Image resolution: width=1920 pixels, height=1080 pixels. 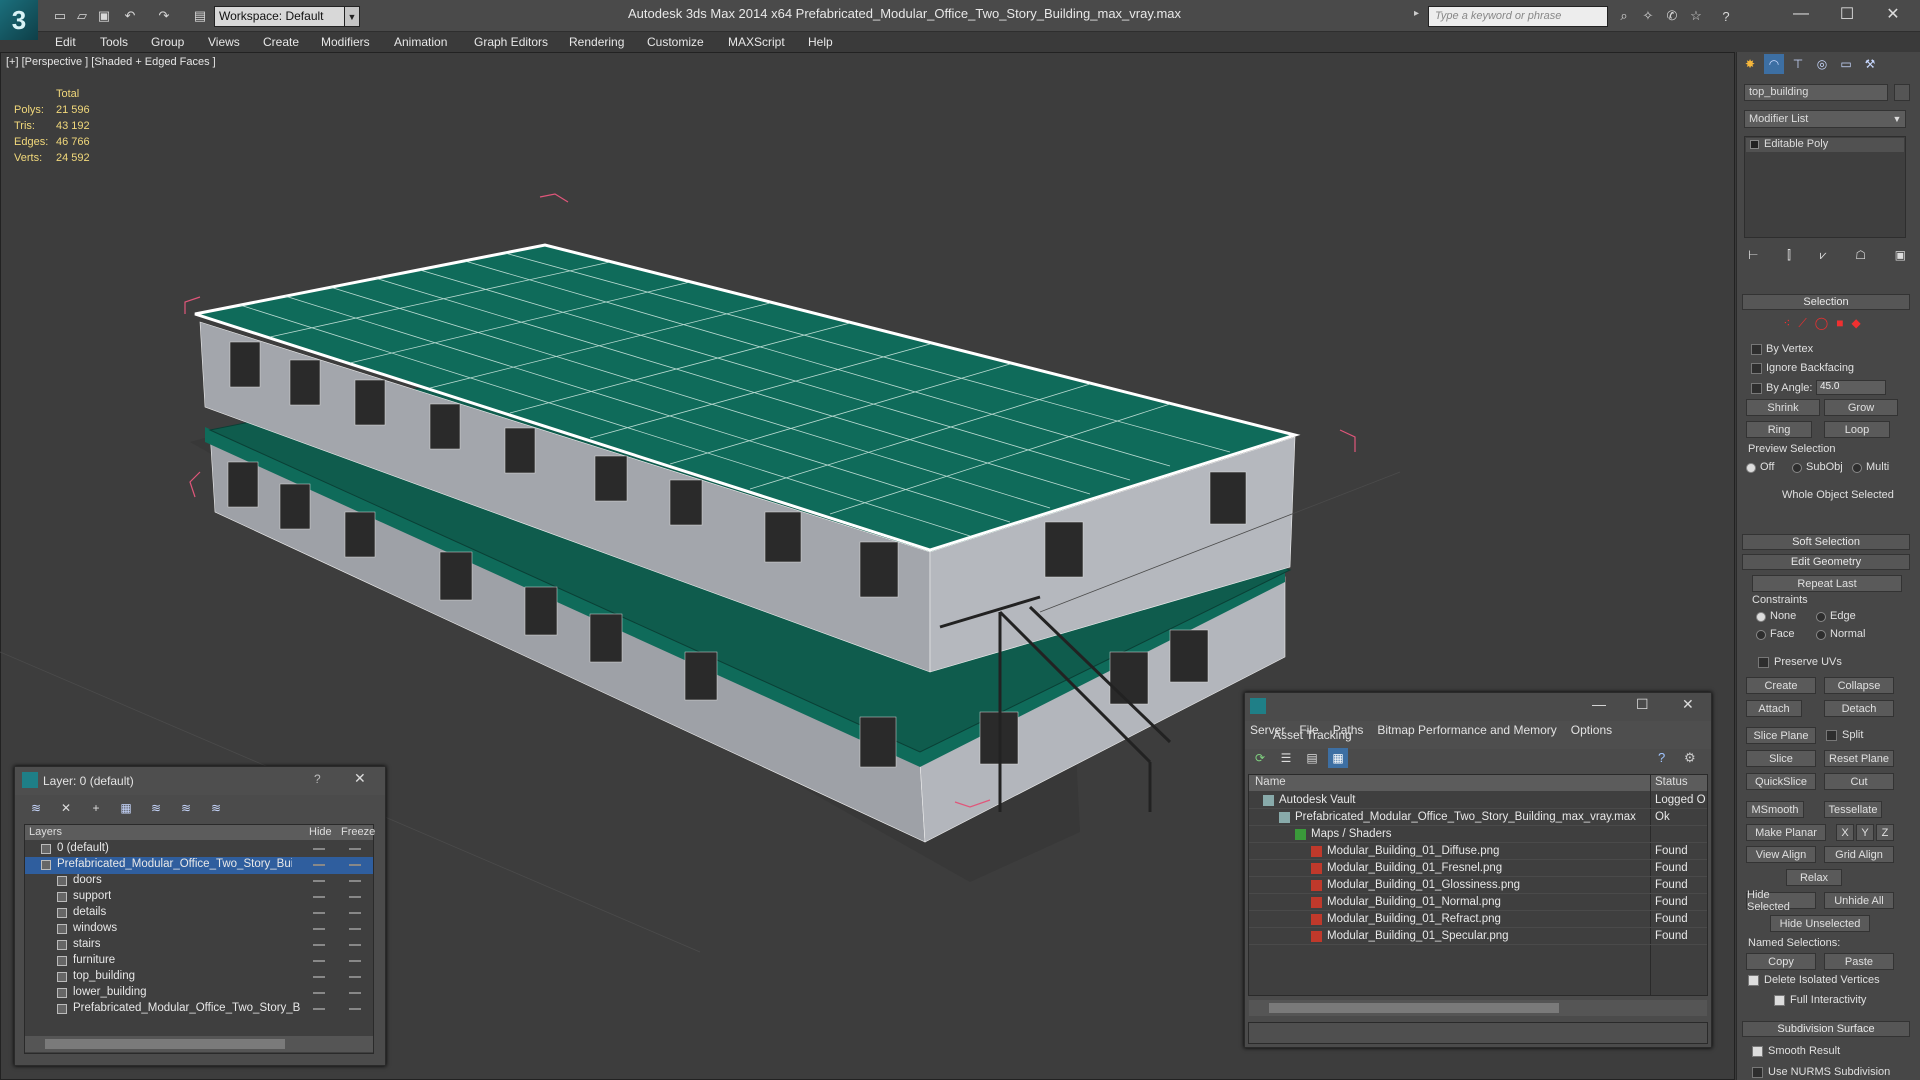 I want to click on menu-animation: Animation, so click(x=420, y=42).